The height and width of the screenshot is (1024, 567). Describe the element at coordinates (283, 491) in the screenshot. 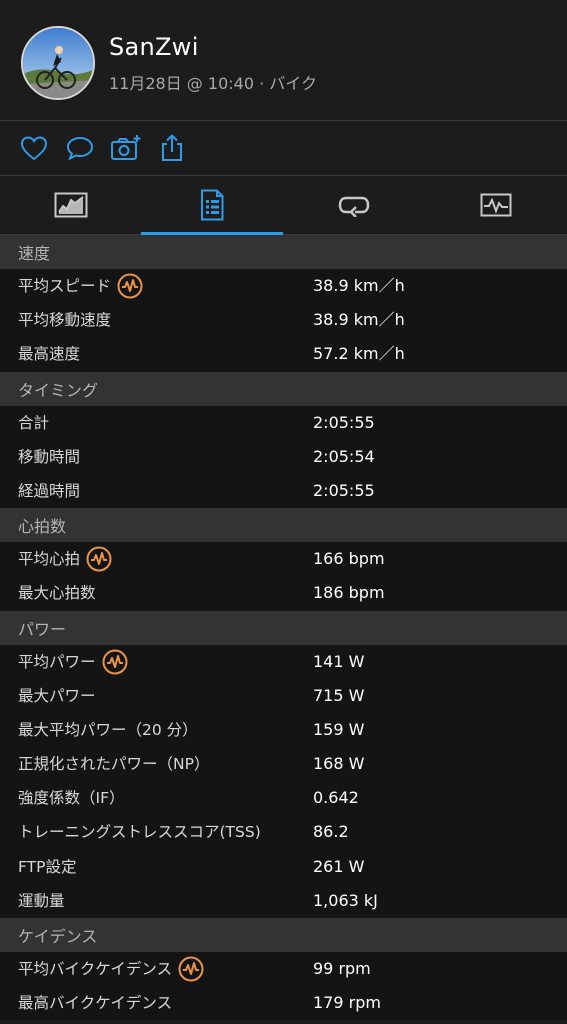

I see `stat-row: 経過時間 2:05:55` at that location.